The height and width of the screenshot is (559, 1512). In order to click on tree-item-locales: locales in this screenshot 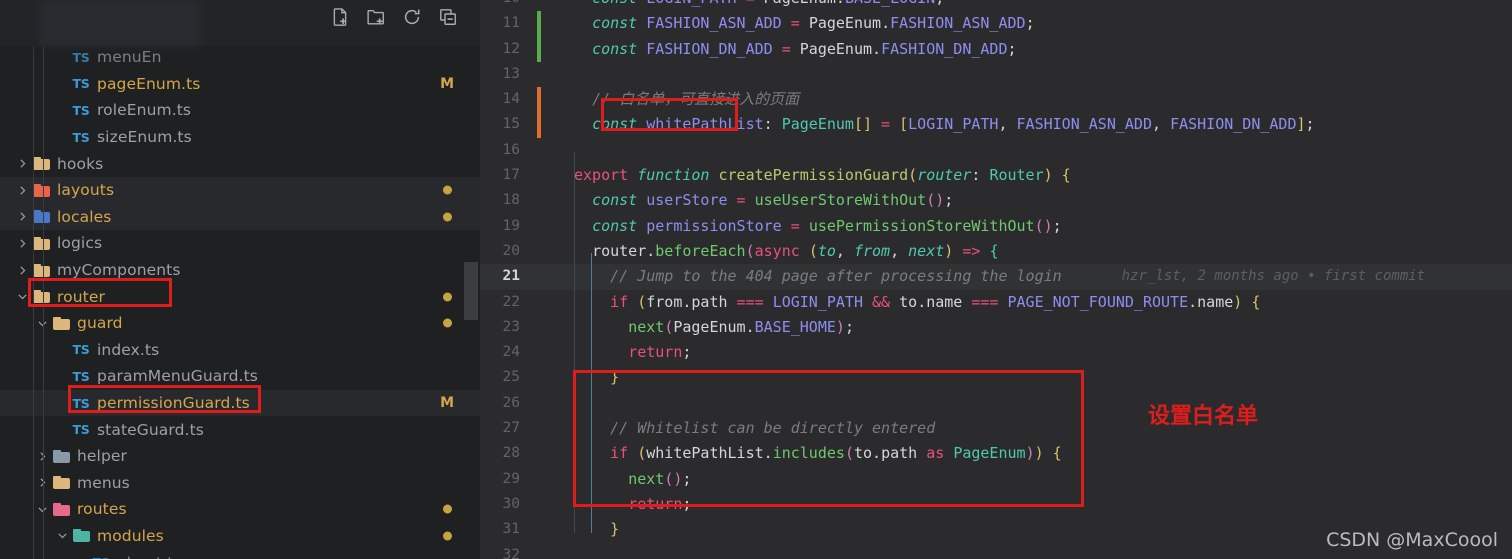, I will do `click(240, 217)`.